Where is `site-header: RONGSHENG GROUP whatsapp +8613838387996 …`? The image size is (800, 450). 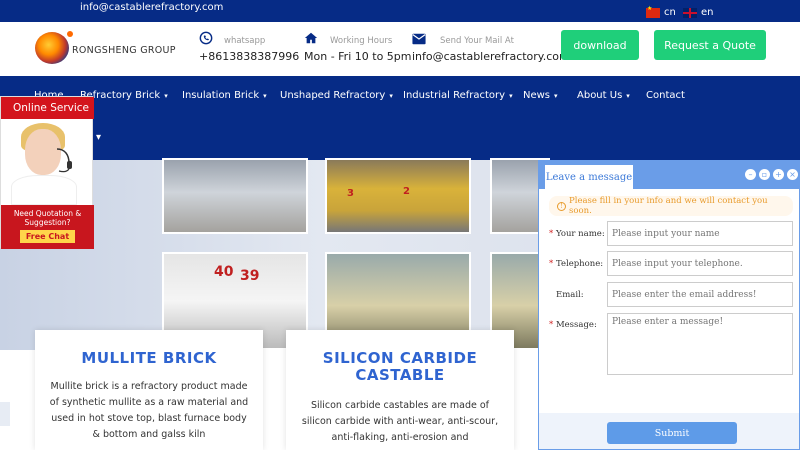
site-header: RONGSHENG GROUP whatsapp +8613838387996 … is located at coordinates (400, 49).